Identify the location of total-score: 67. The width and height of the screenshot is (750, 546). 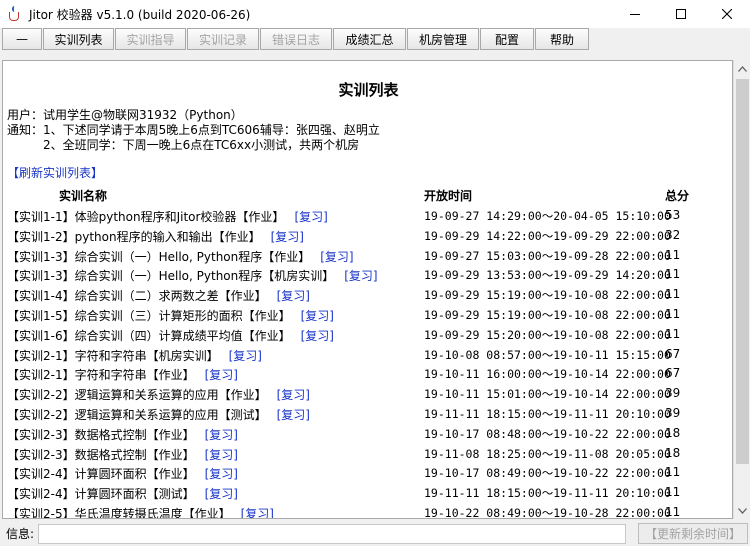
(673, 373).